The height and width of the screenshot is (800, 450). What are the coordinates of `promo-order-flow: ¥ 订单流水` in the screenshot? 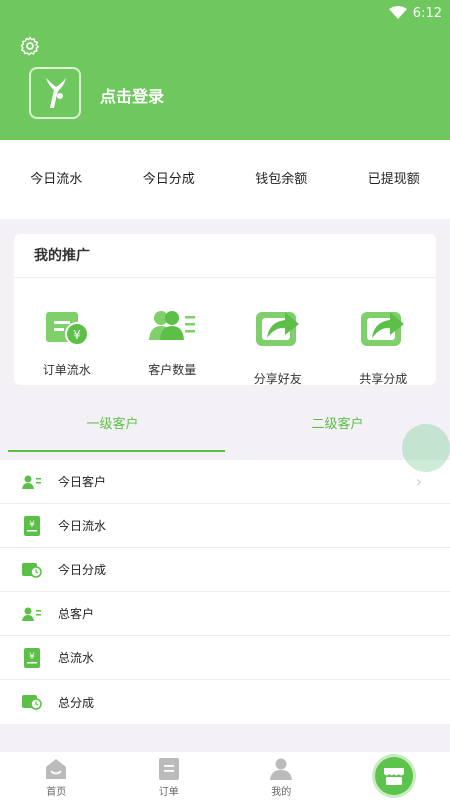 It's located at (67, 331).